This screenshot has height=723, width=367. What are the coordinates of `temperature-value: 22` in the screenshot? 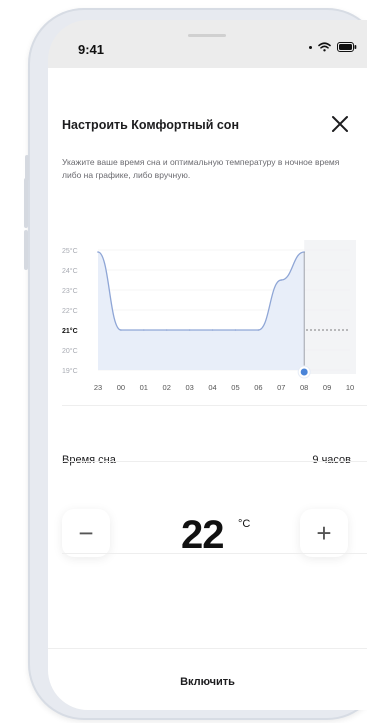 It's located at (202, 535).